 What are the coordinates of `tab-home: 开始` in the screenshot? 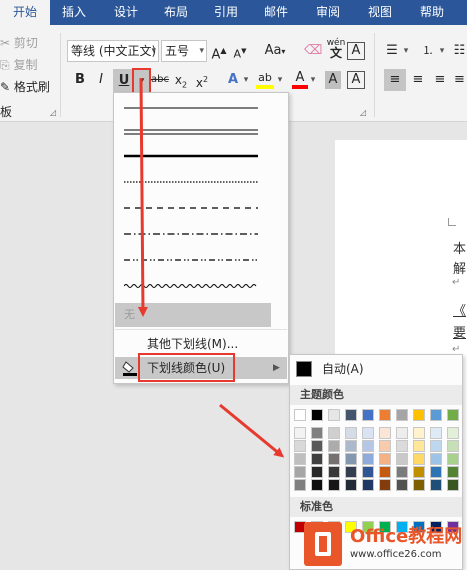 It's located at (25, 12).